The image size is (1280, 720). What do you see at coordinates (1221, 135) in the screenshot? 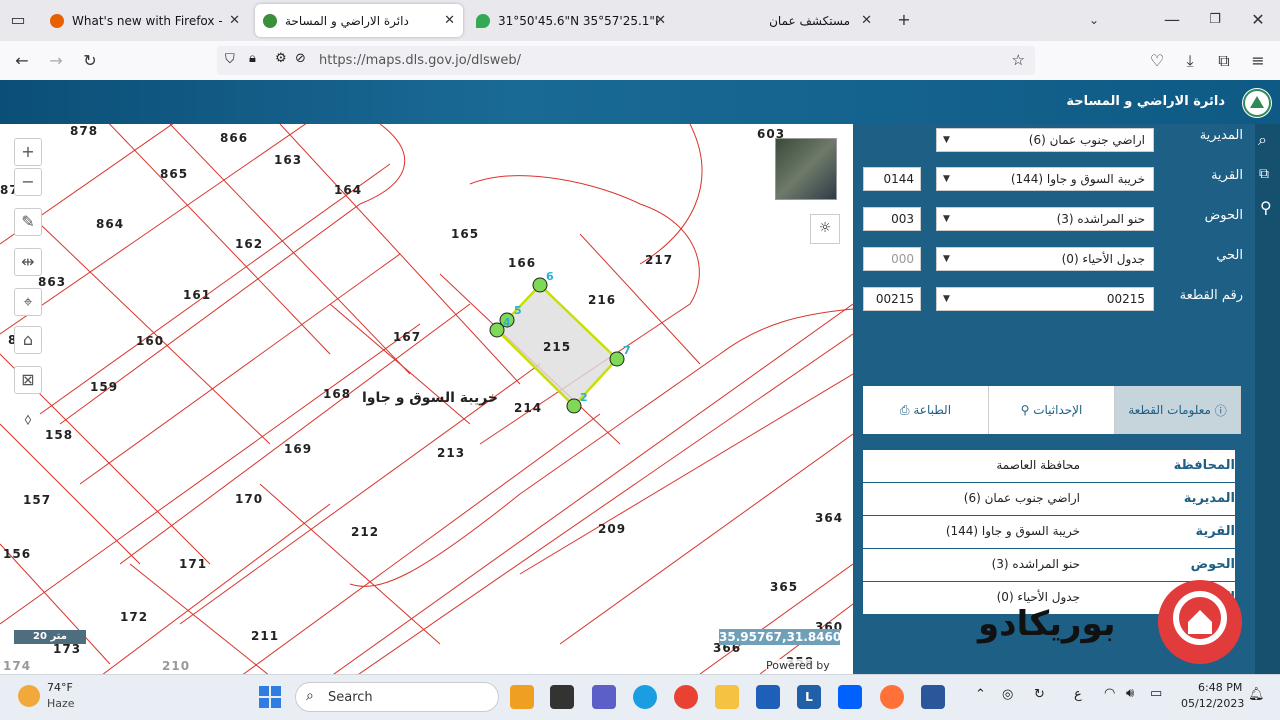
I see `directorate-label: المديرية` at bounding box center [1221, 135].